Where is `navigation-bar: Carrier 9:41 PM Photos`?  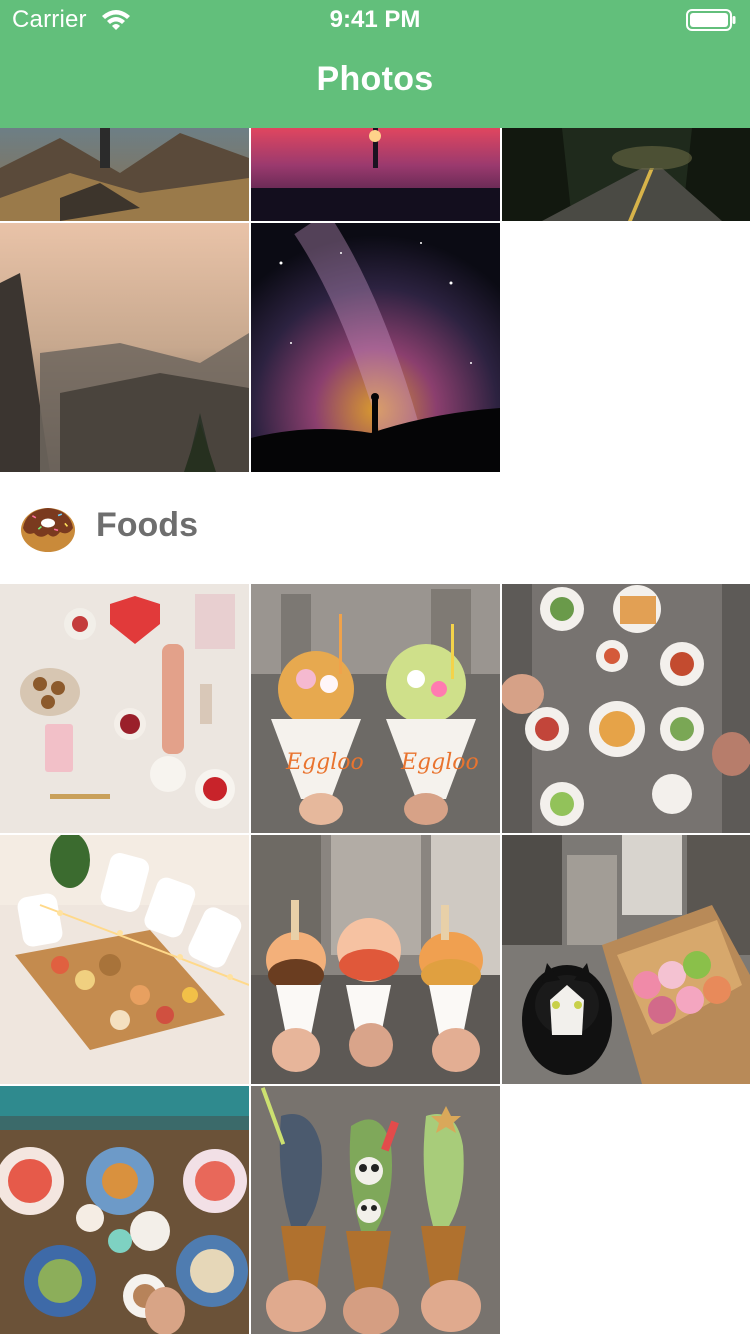 navigation-bar: Carrier 9:41 PM Photos is located at coordinates (375, 64).